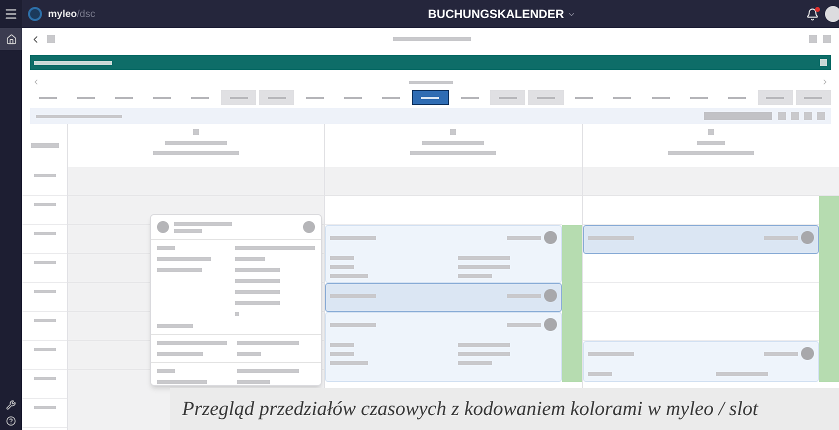 The height and width of the screenshot is (430, 839). What do you see at coordinates (738, 116) in the screenshot?
I see `search-field` at bounding box center [738, 116].